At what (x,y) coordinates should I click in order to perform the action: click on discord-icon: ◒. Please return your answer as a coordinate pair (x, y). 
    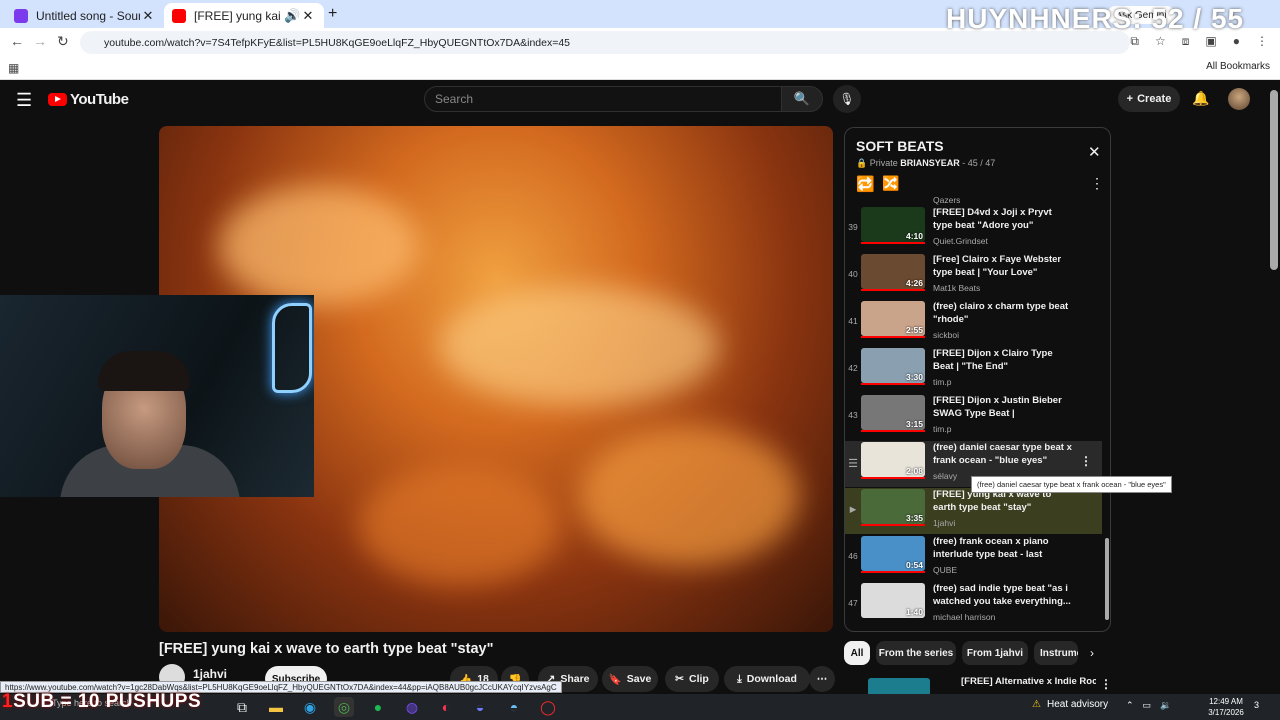
    Looking at the image, I should click on (480, 707).